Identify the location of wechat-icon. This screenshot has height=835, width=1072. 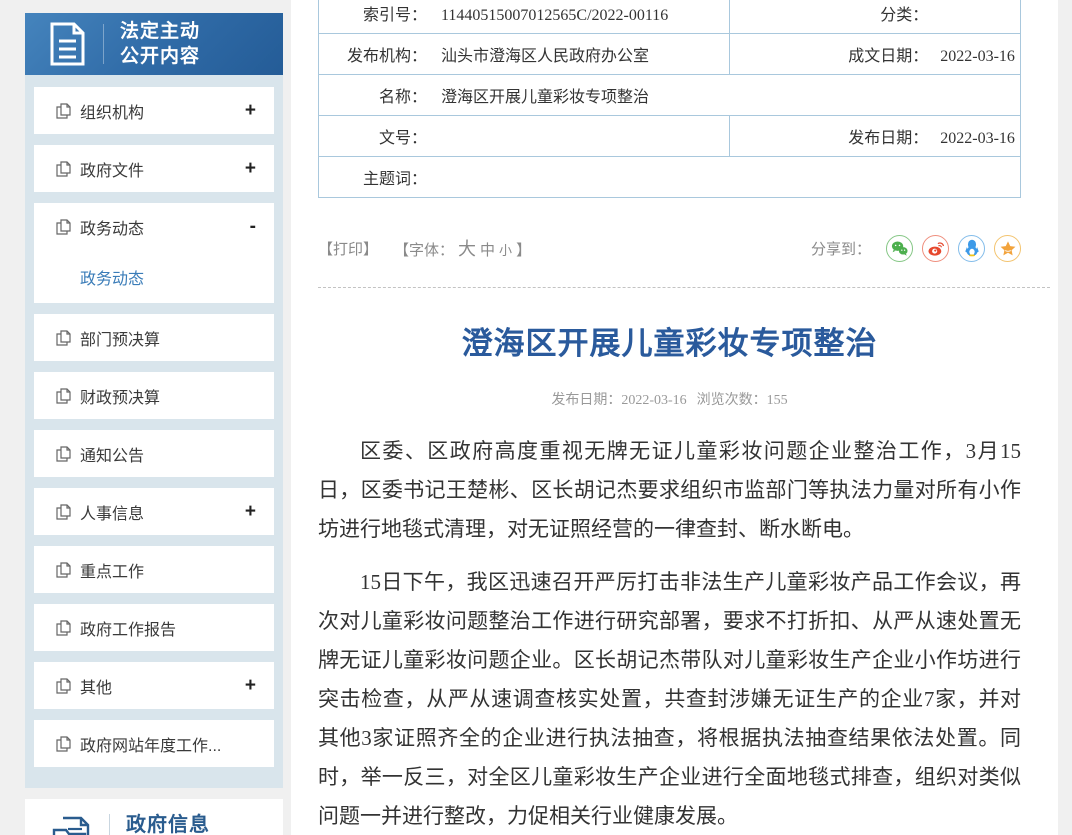
(899, 248).